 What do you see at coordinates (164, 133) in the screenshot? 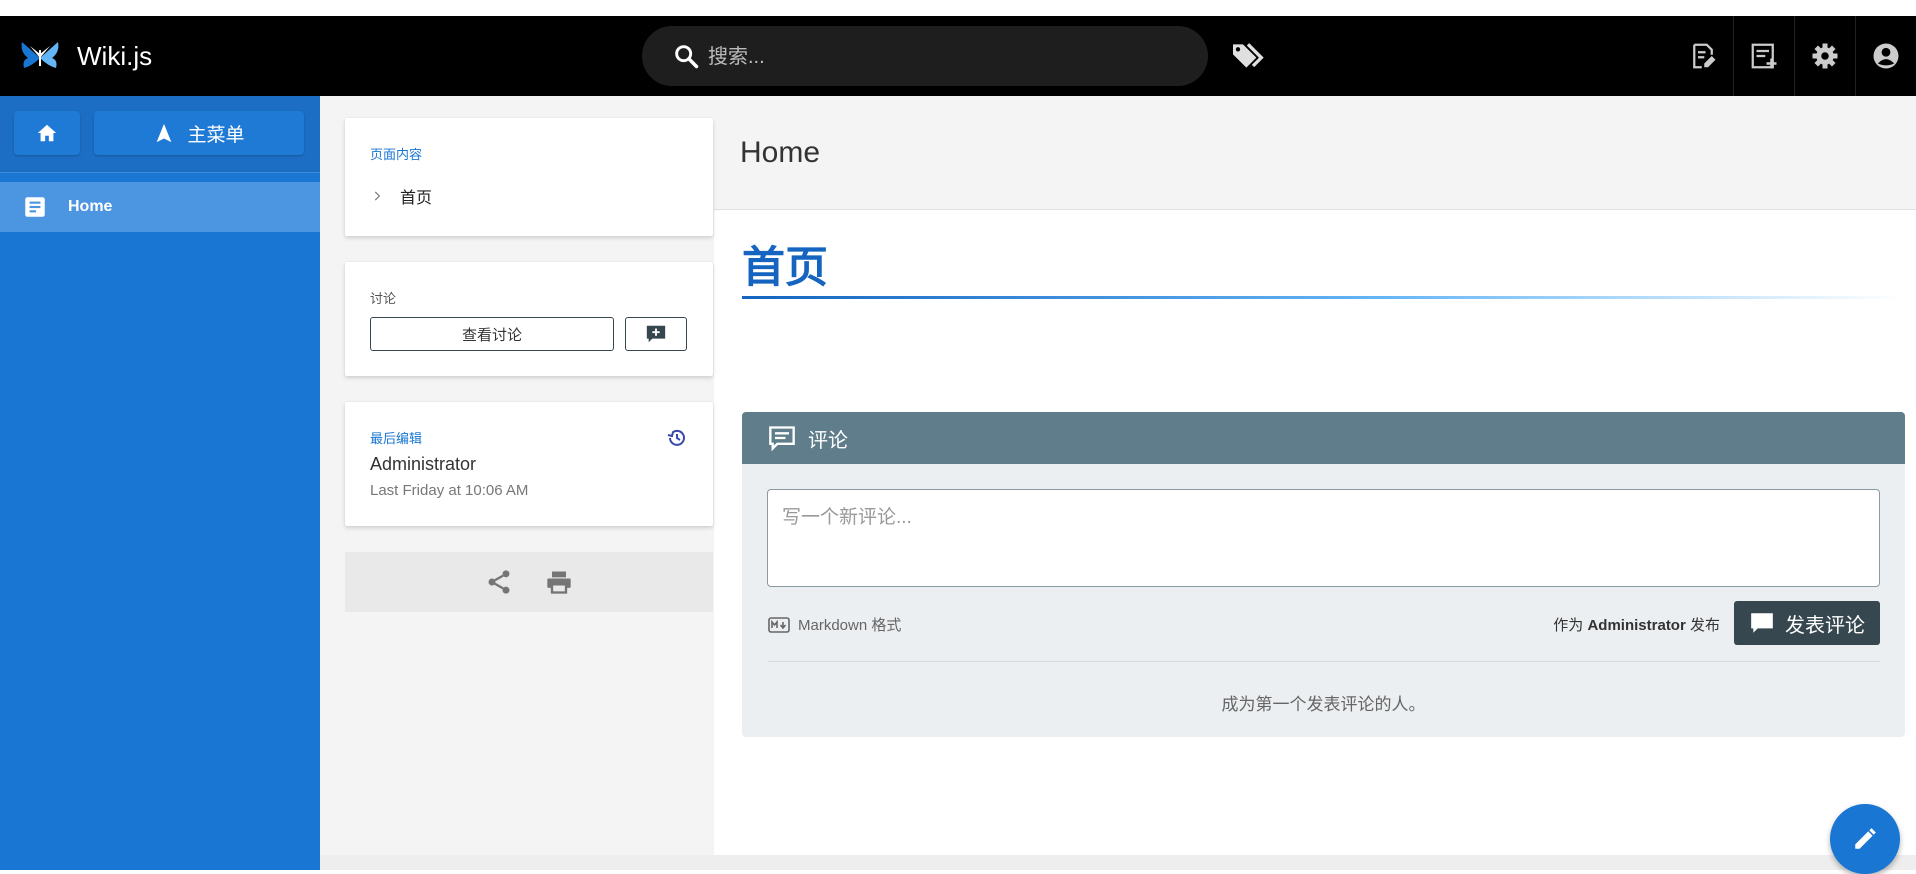
I see `navigation-icon` at bounding box center [164, 133].